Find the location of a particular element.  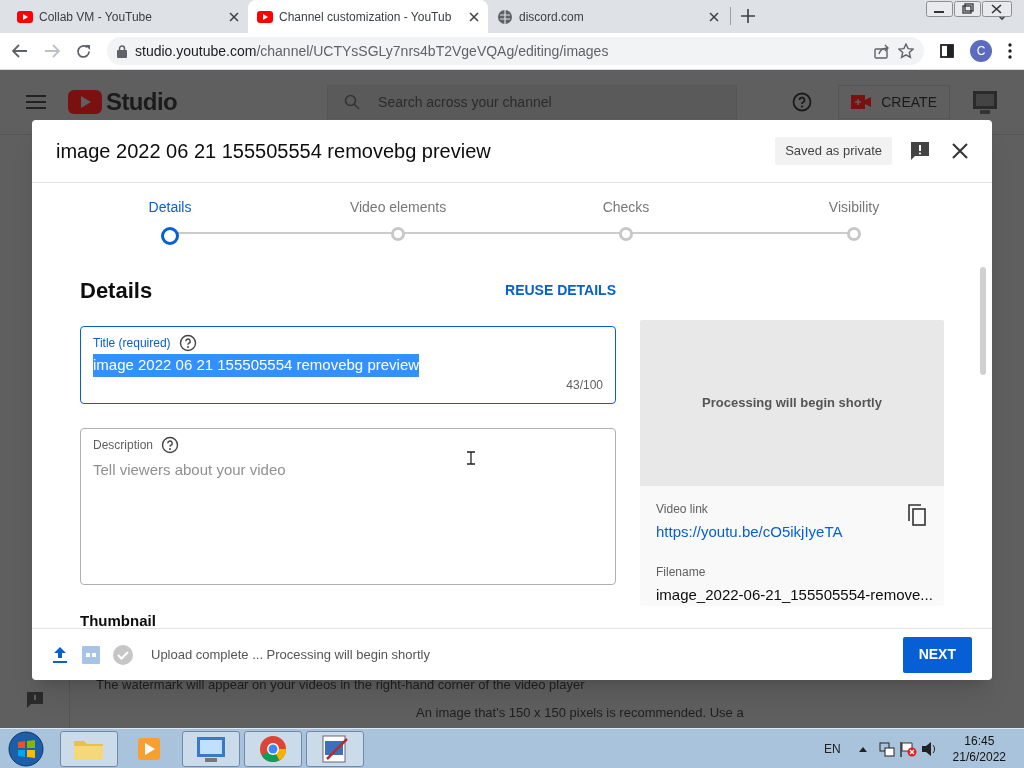

window-controls-icon is located at coordinates (969, 9).